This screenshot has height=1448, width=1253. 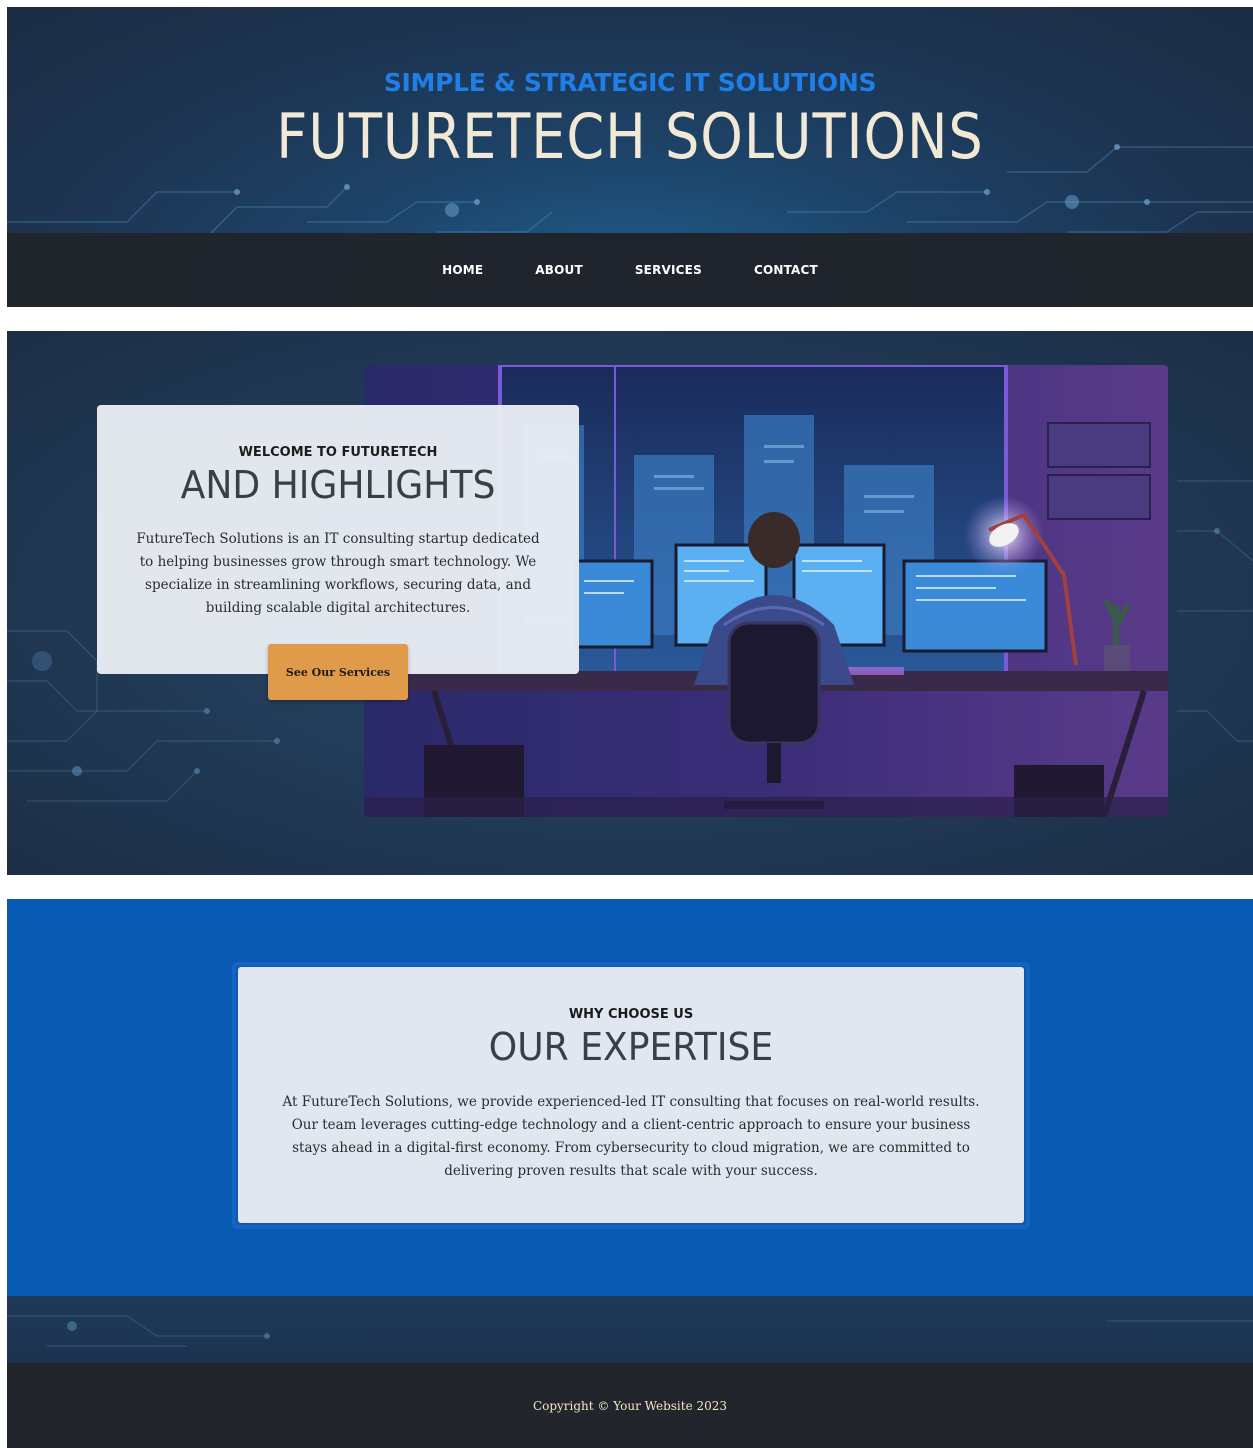 I want to click on nav-link-about: ABOUT, so click(x=559, y=270).